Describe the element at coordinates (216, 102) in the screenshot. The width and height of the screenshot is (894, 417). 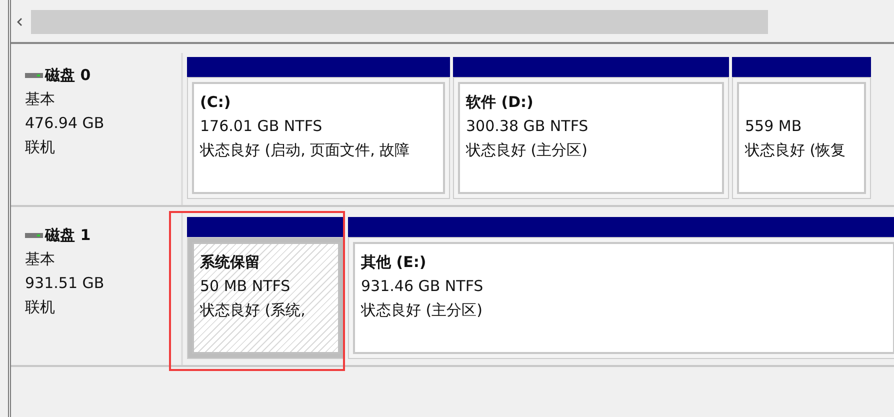
I see `partition-label: (C:)` at that location.